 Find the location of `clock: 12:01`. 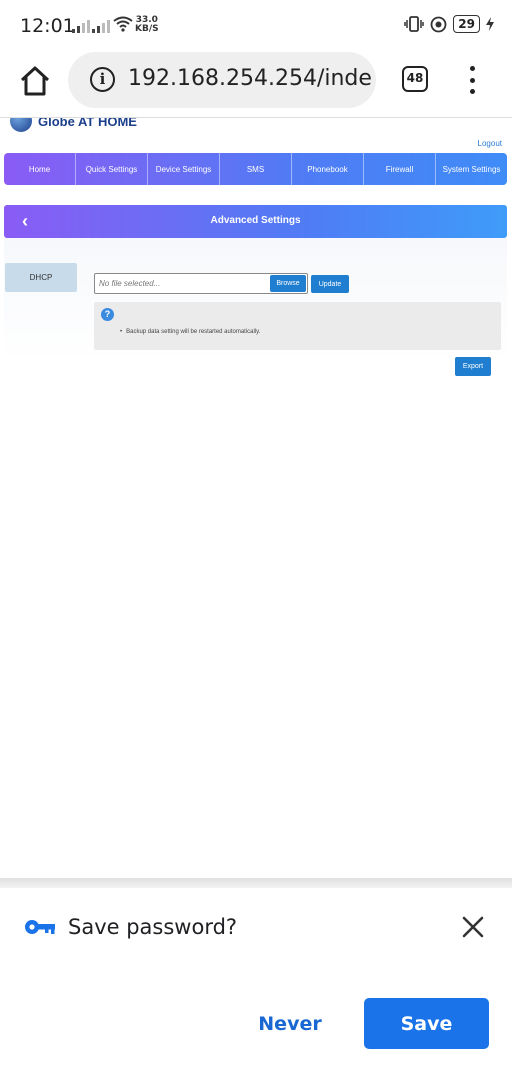

clock: 12:01 is located at coordinates (47, 26).